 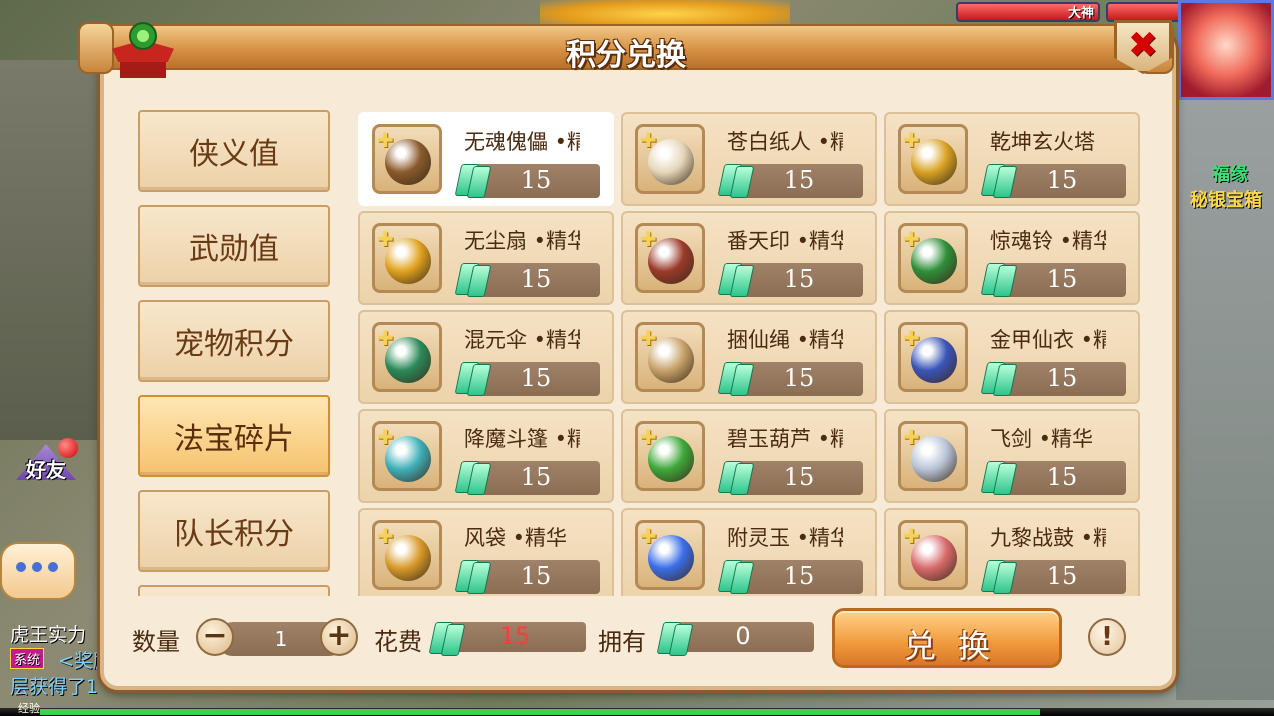 What do you see at coordinates (637, 712) in the screenshot?
I see `experience-bar` at bounding box center [637, 712].